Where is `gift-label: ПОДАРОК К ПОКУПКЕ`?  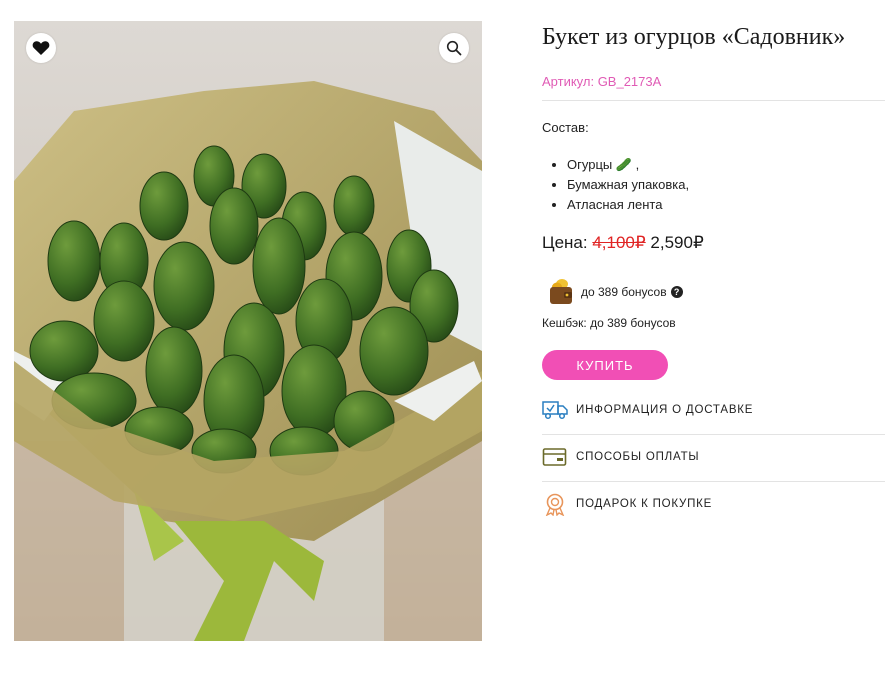 gift-label: ПОДАРОК К ПОКУПКЕ is located at coordinates (644, 504).